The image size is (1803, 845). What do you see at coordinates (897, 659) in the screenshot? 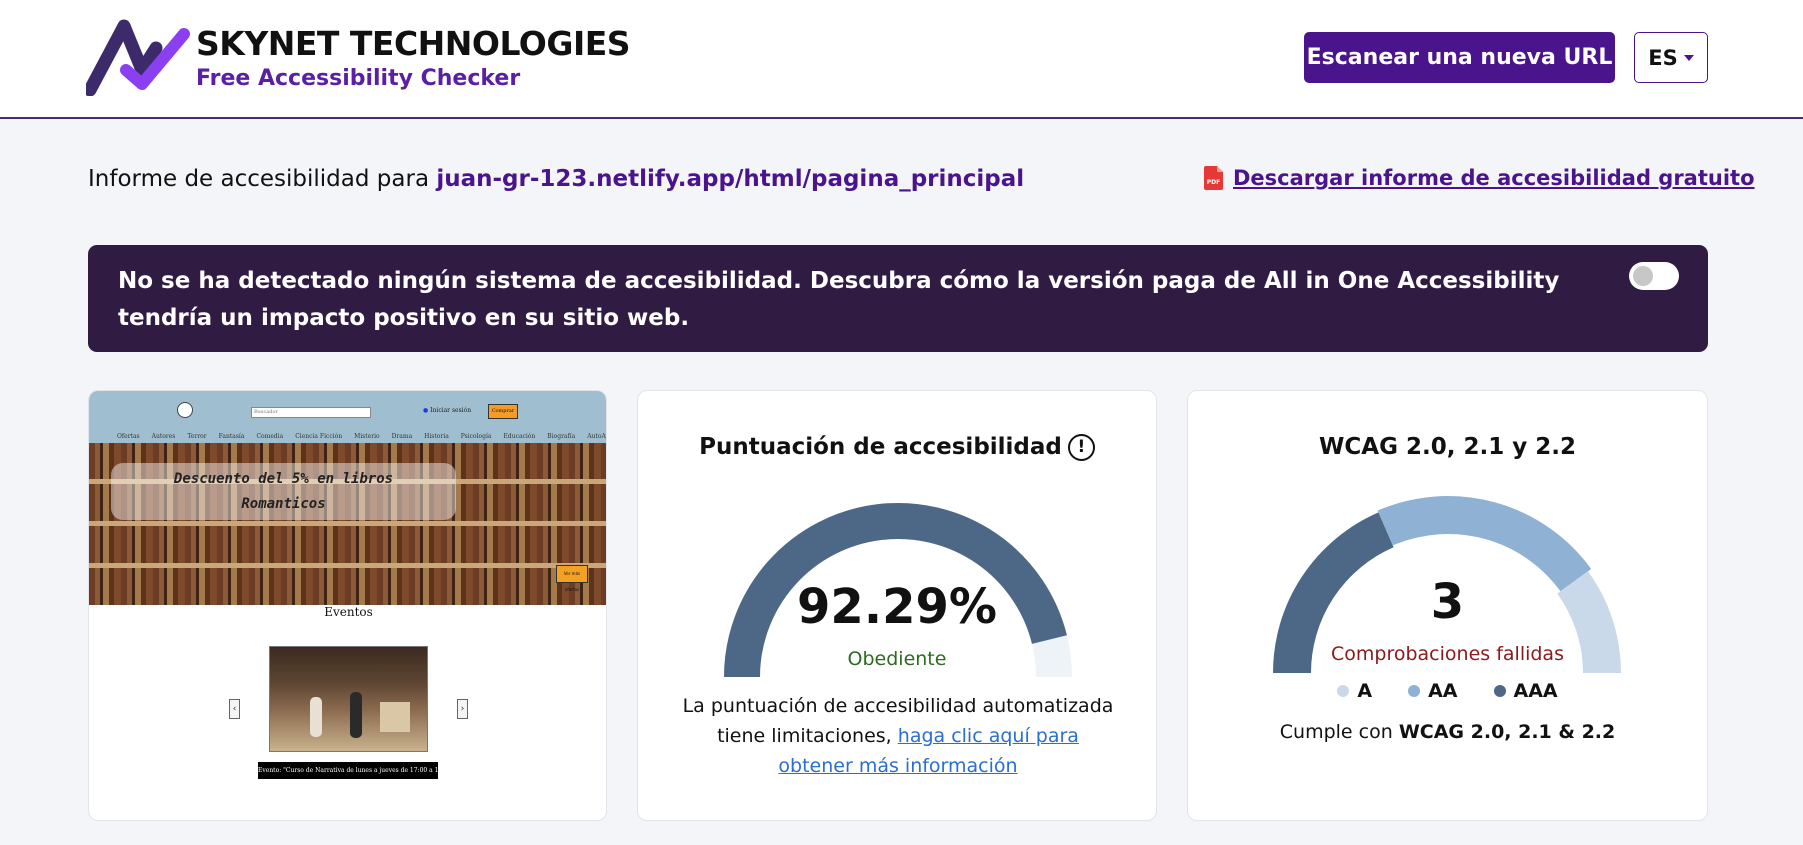
I see `score-status: Obediente` at bounding box center [897, 659].